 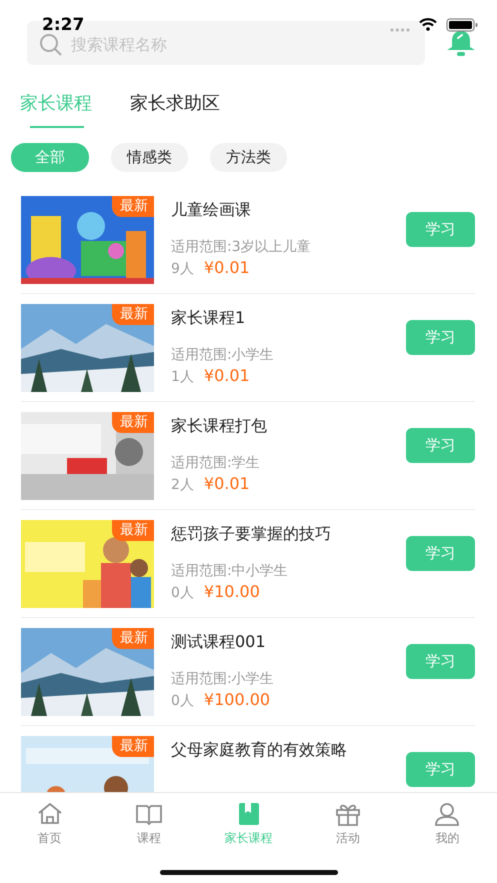 I want to click on learner-count: 1人, so click(x=182, y=376).